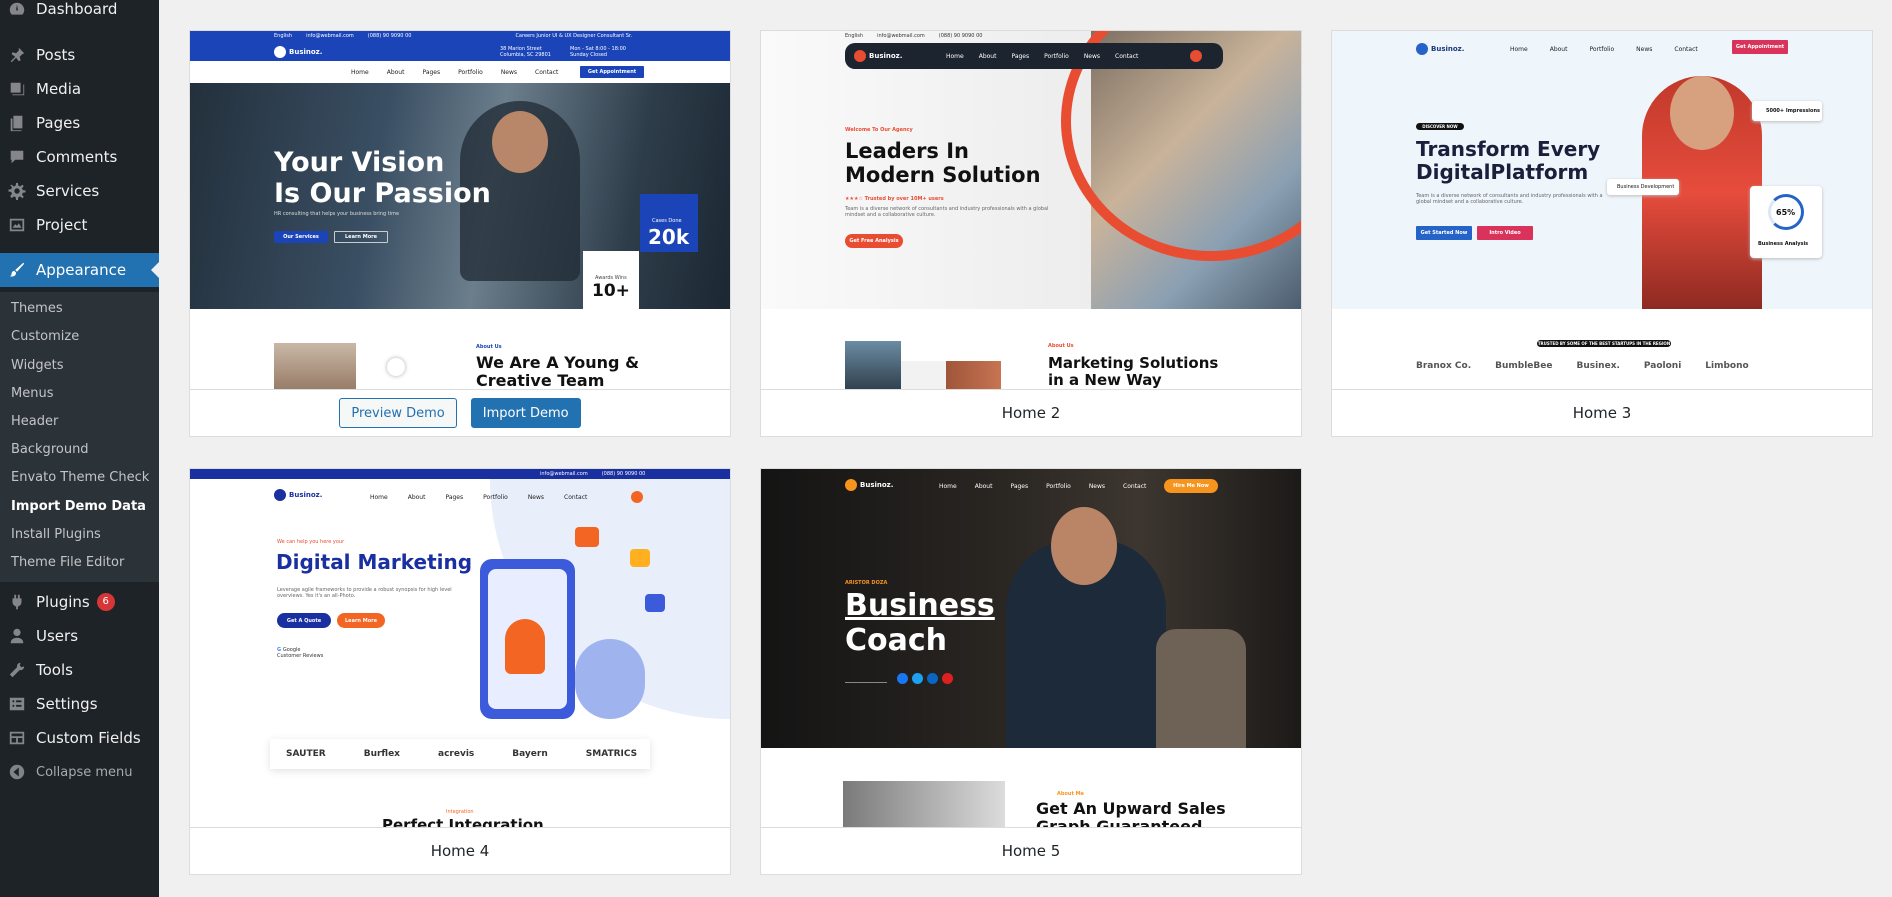 Image resolution: width=1892 pixels, height=897 pixels. What do you see at coordinates (917, 678) in the screenshot?
I see `twitter-icon` at bounding box center [917, 678].